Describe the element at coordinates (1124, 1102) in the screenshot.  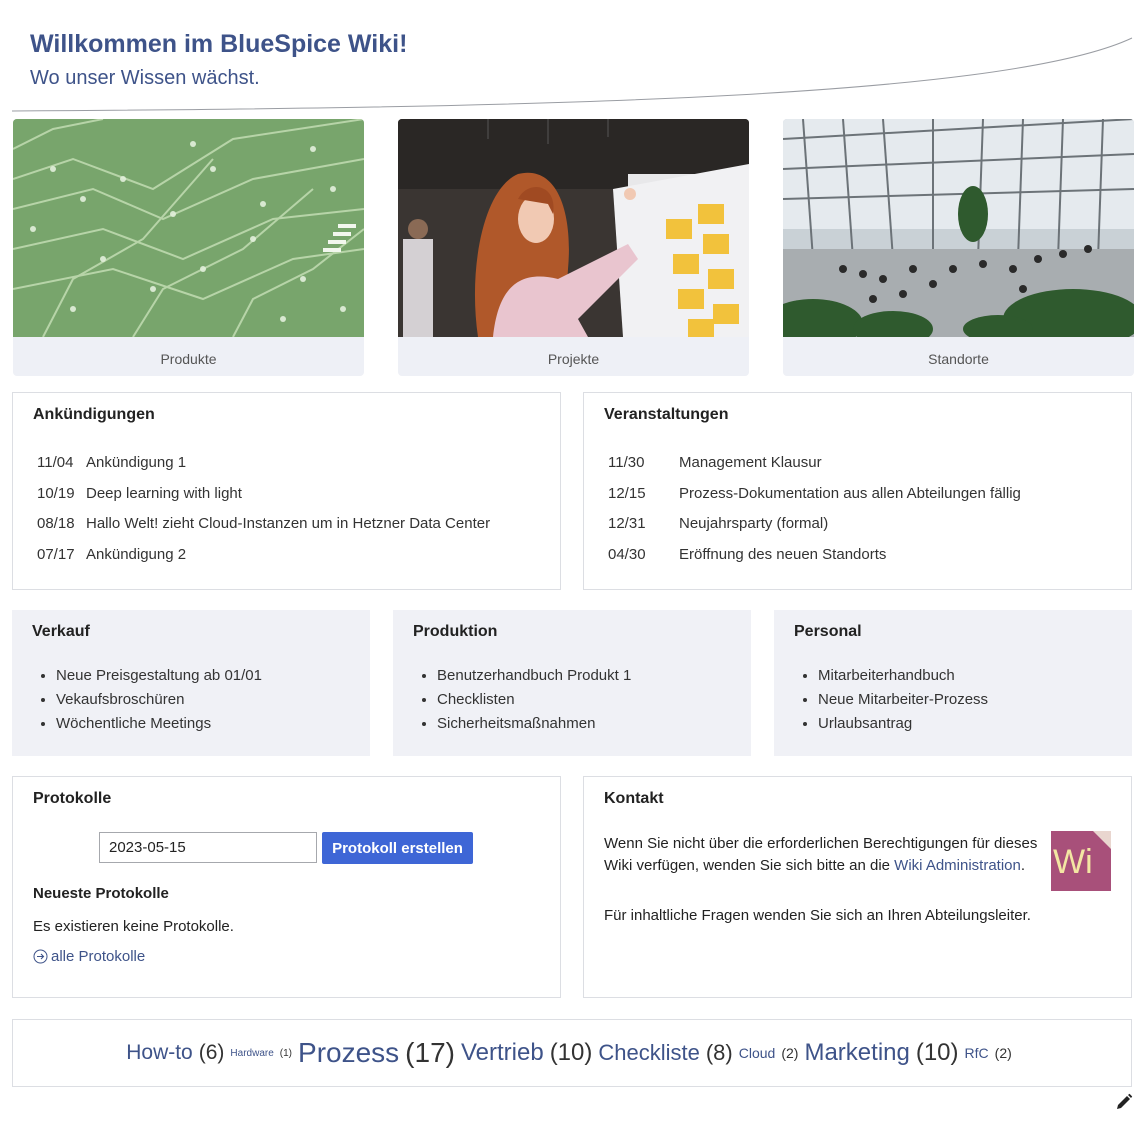
I see `edit-pencil-icon` at that location.